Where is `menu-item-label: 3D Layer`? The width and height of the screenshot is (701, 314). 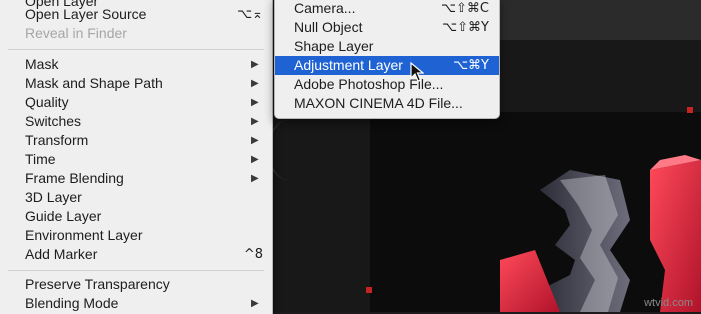
menu-item-label: 3D Layer is located at coordinates (53, 197).